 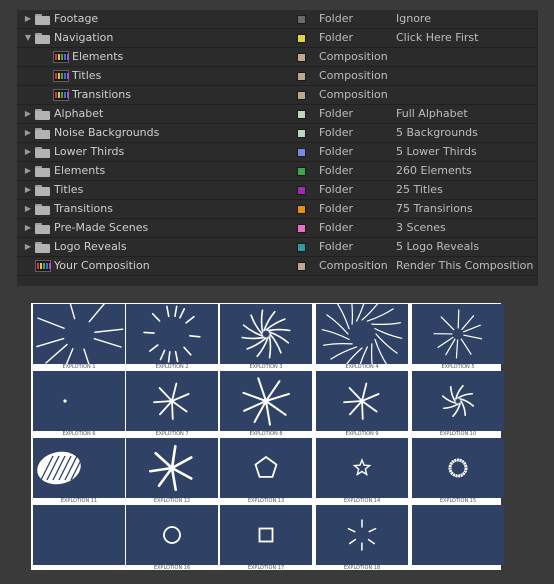 I want to click on project-row-transitions-comp: Transitions Composition, so click(x=277, y=95).